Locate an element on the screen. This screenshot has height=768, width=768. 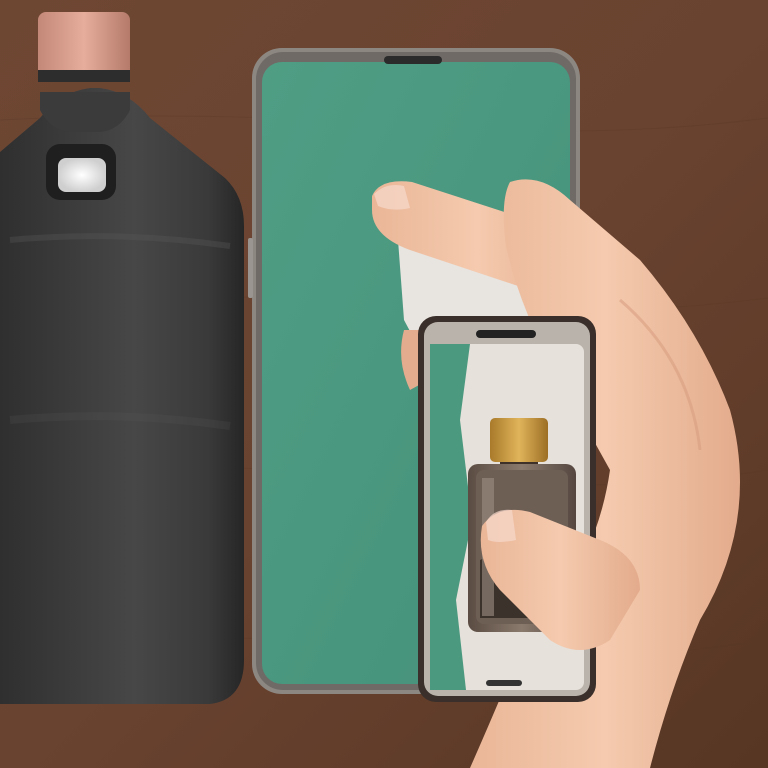
phone-speaker-notch is located at coordinates (413, 60).